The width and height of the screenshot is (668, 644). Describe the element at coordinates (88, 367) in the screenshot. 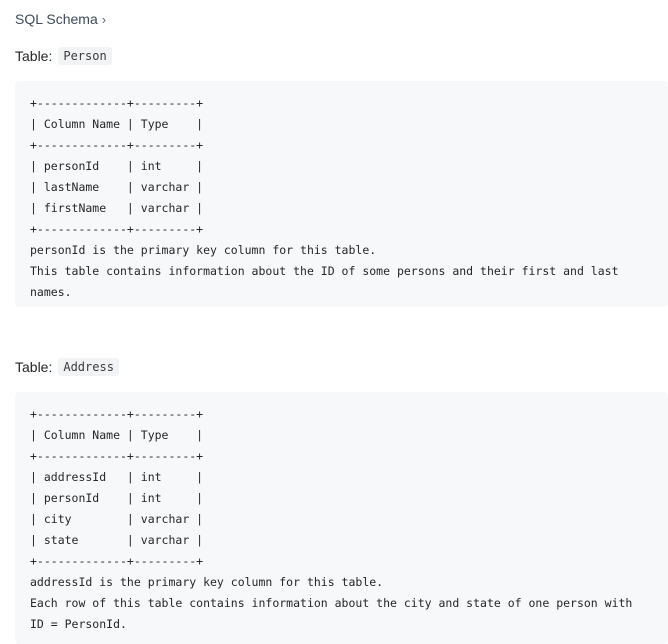

I see `table-name-chip: Address` at that location.